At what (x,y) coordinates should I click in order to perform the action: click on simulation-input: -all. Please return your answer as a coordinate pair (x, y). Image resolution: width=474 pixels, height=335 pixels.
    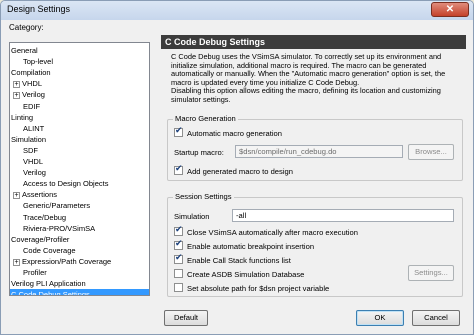
    Looking at the image, I should click on (343, 215).